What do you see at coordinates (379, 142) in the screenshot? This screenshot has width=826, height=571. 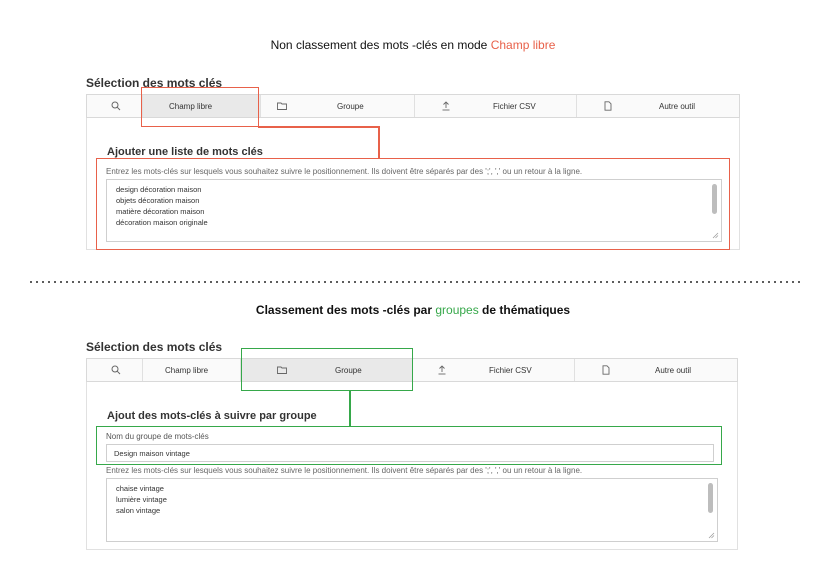 I see `connector-red-vertical` at bounding box center [379, 142].